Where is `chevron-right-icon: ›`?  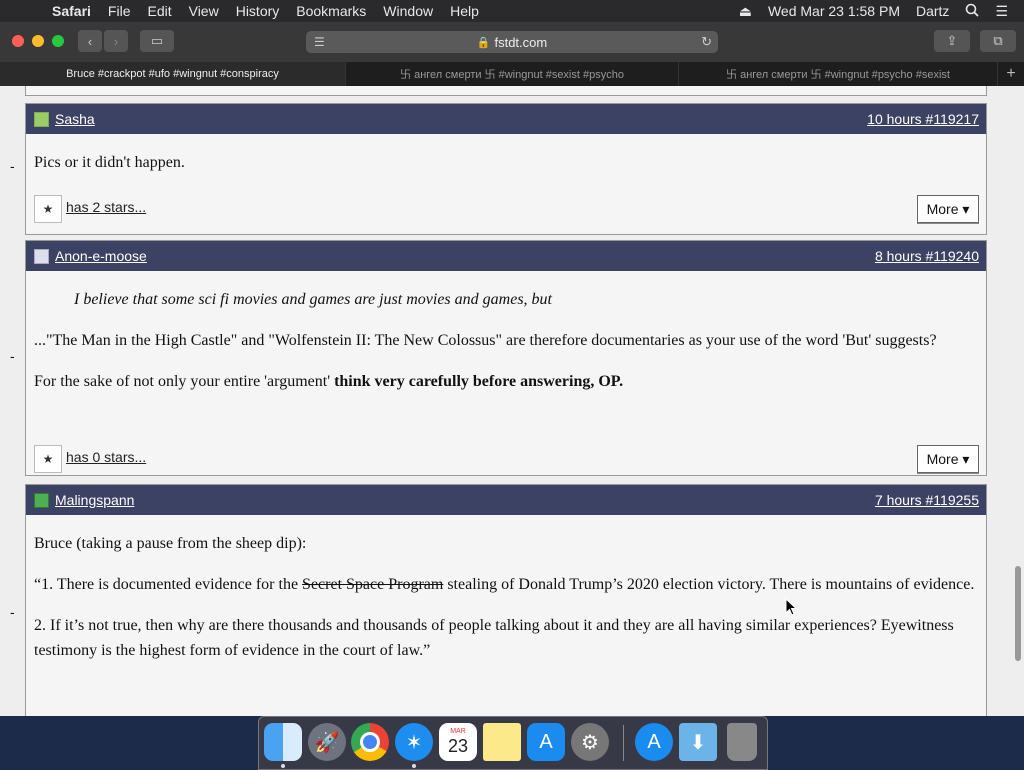 chevron-right-icon: › is located at coordinates (116, 41).